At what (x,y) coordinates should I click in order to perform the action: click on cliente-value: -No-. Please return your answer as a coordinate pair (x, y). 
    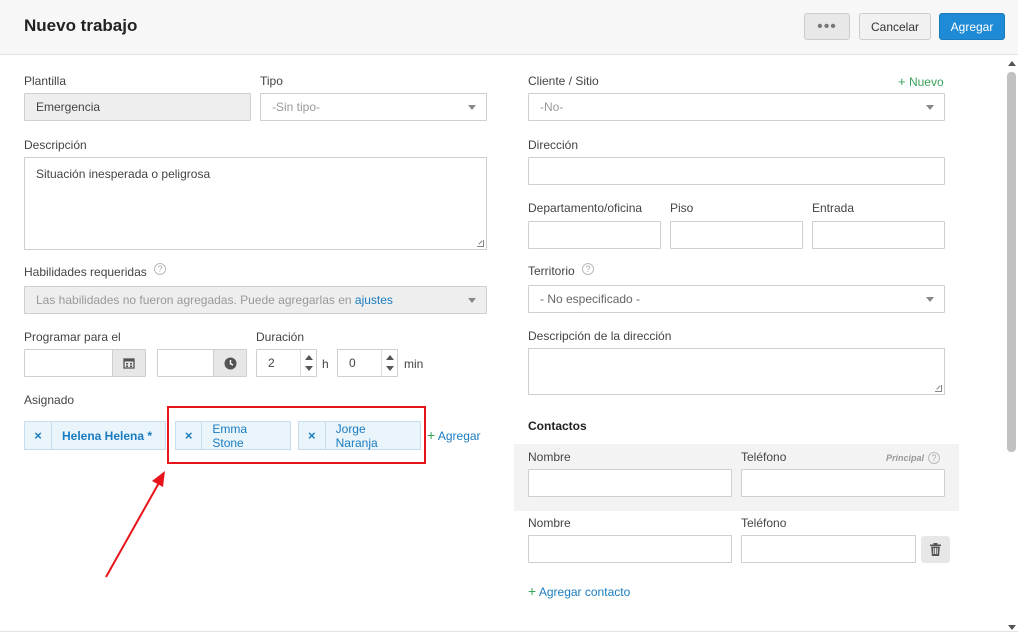
    Looking at the image, I should click on (552, 107).